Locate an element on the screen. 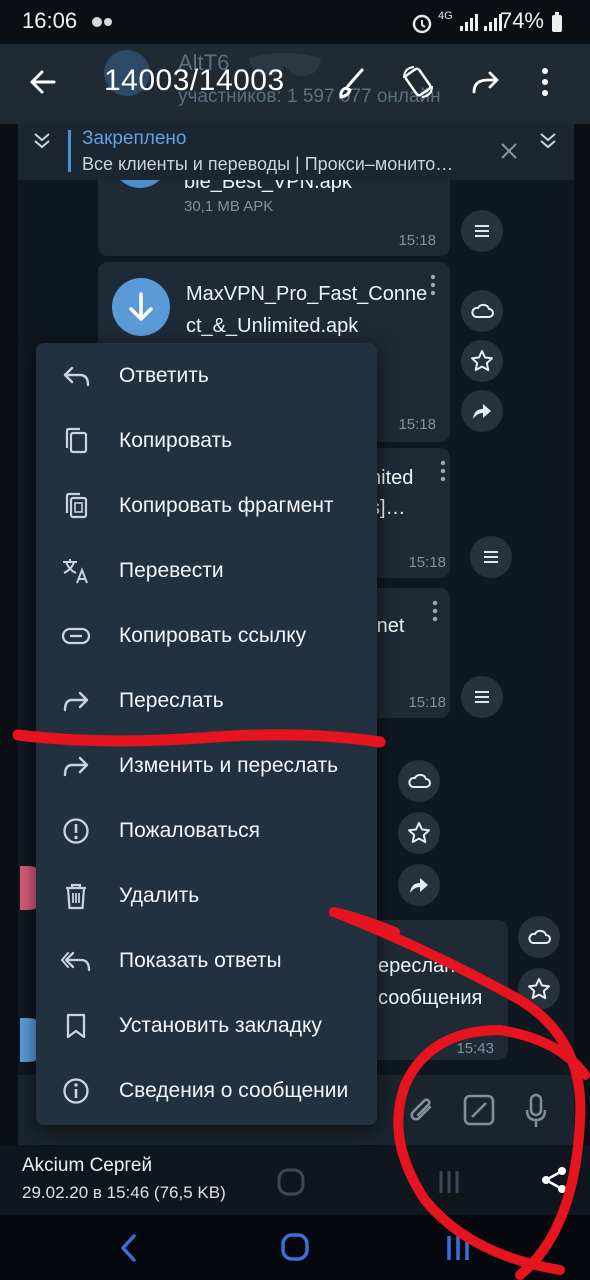 The height and width of the screenshot is (1280, 590). sender-name: Akcium Сергей is located at coordinates (87, 1165).